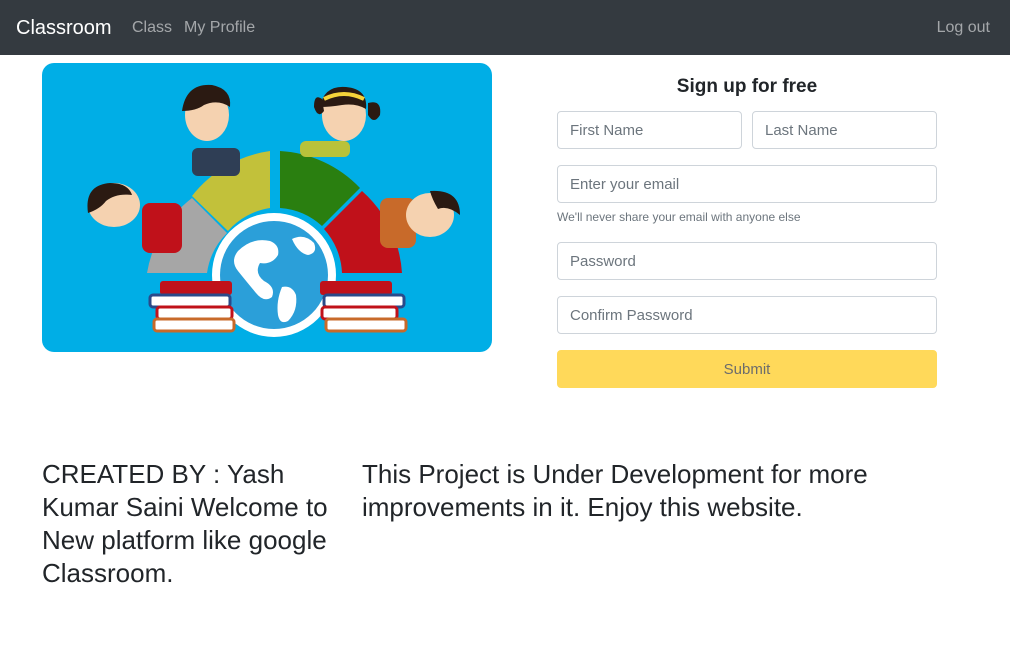 The image size is (1010, 646). What do you see at coordinates (134, 218) in the screenshot?
I see `student-left-icon` at bounding box center [134, 218].